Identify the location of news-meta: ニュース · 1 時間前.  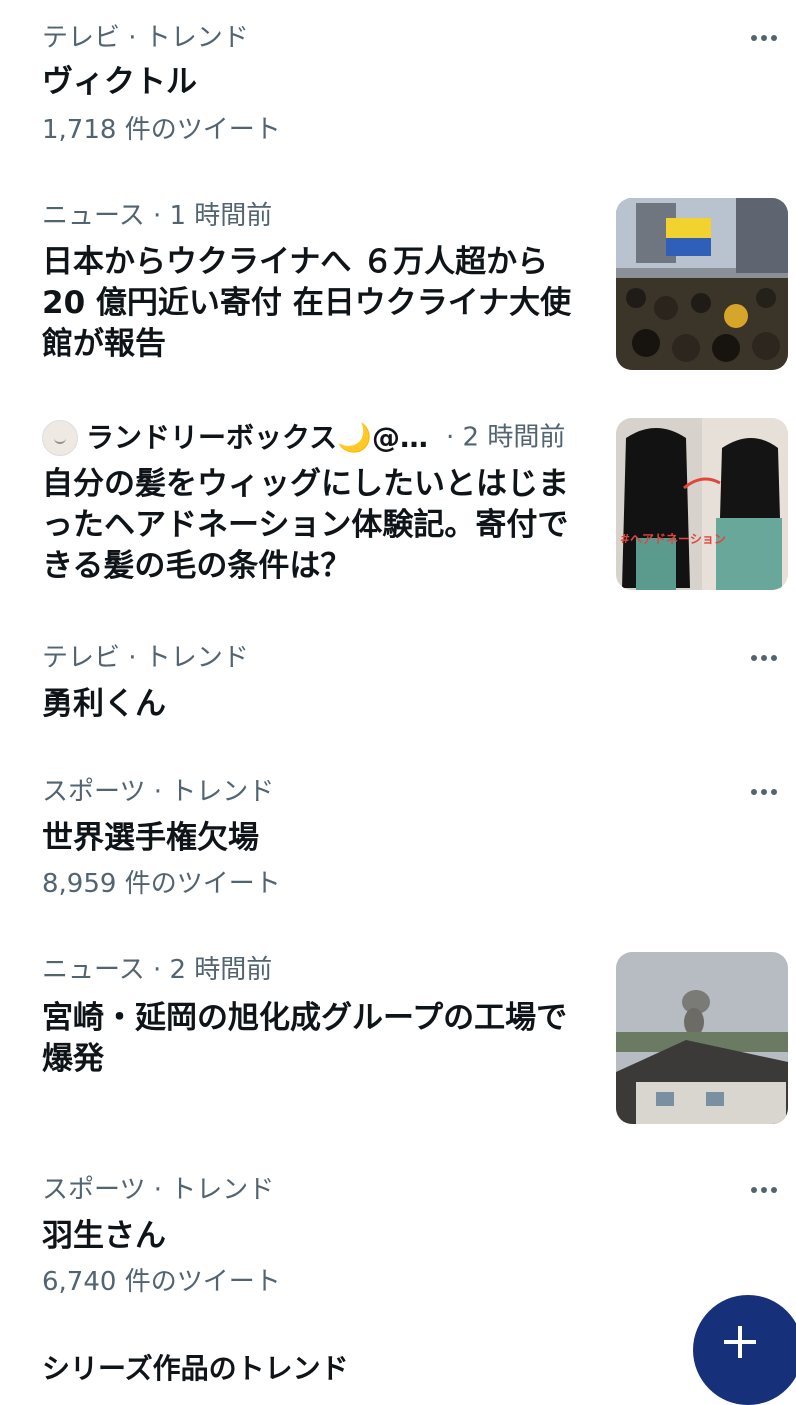
(157, 216).